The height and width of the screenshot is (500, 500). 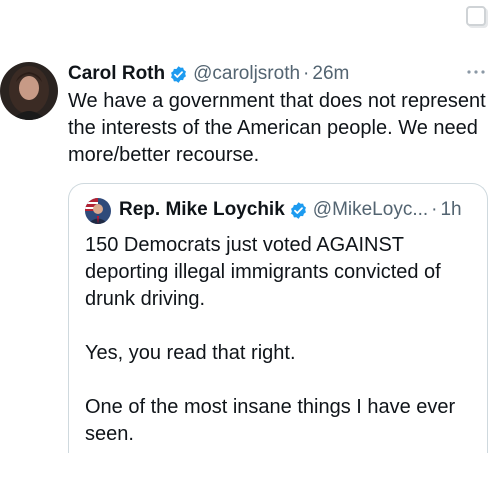 What do you see at coordinates (190, 353) in the screenshot?
I see `quote-paragraph: Yes, you read that right.` at bounding box center [190, 353].